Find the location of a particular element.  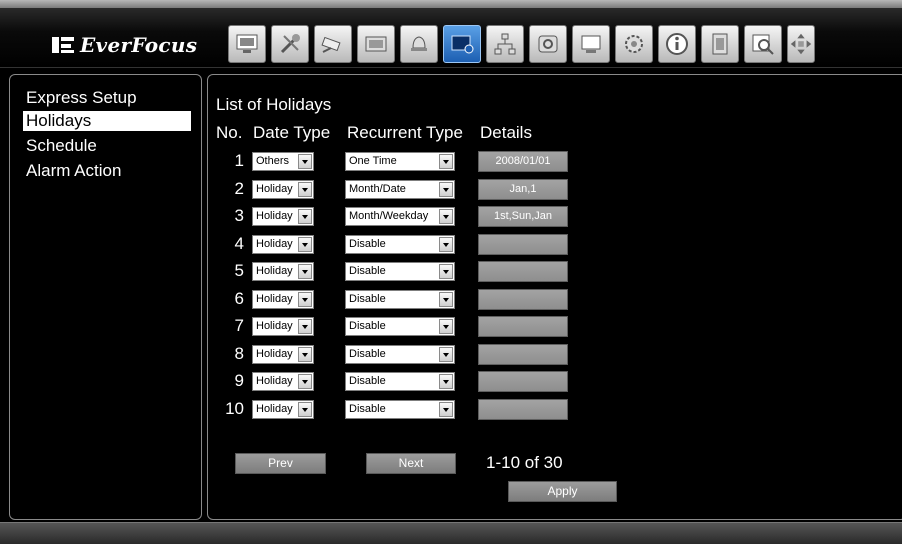

main-toolbar is located at coordinates (521, 44).